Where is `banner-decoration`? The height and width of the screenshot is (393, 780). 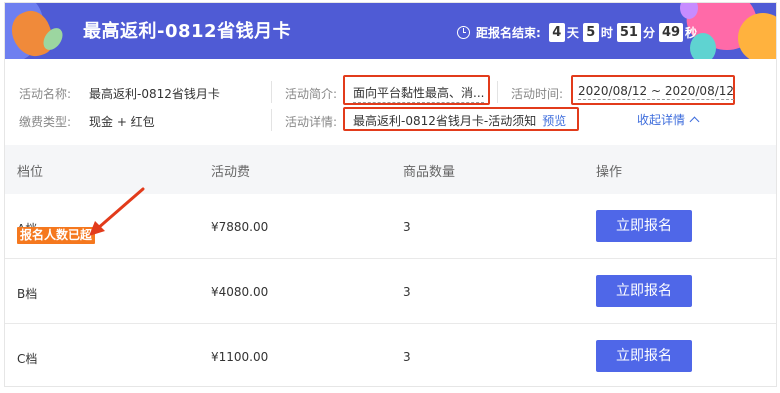 banner-decoration is located at coordinates (757, 36).